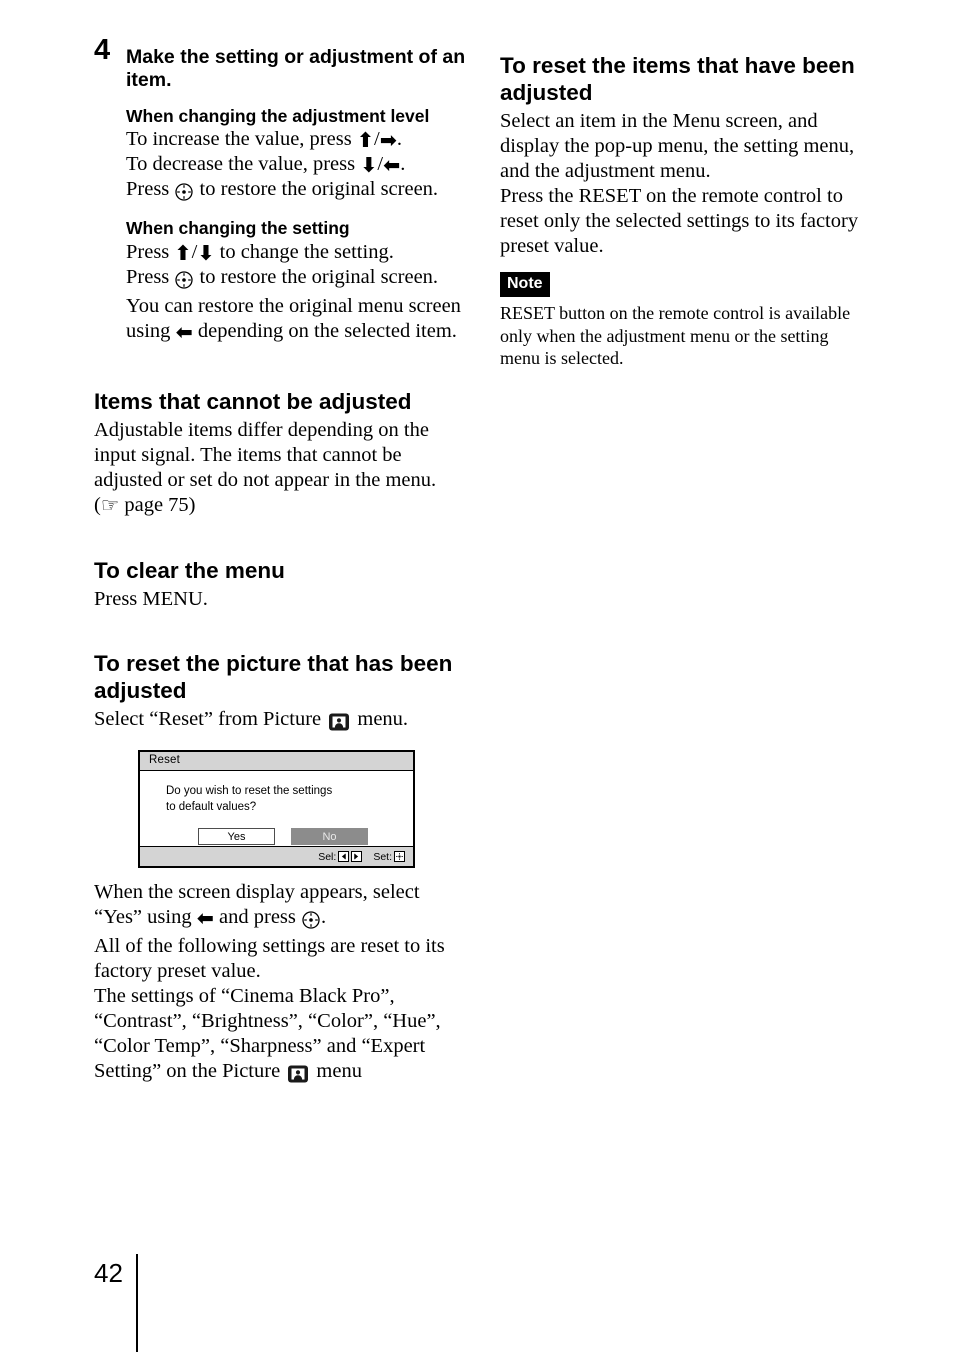  Describe the element at coordinates (336, 1071) in the screenshot. I see `settings-text-post: menu` at that location.